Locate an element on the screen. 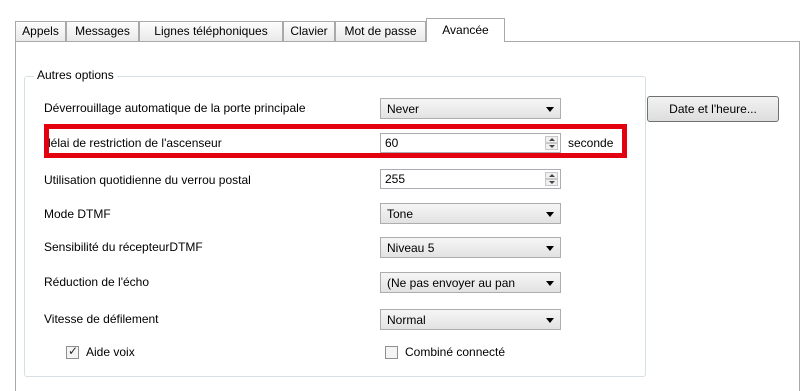 Image resolution: width=802 pixels, height=391 pixels. tab-messages: Messages is located at coordinates (102, 31).